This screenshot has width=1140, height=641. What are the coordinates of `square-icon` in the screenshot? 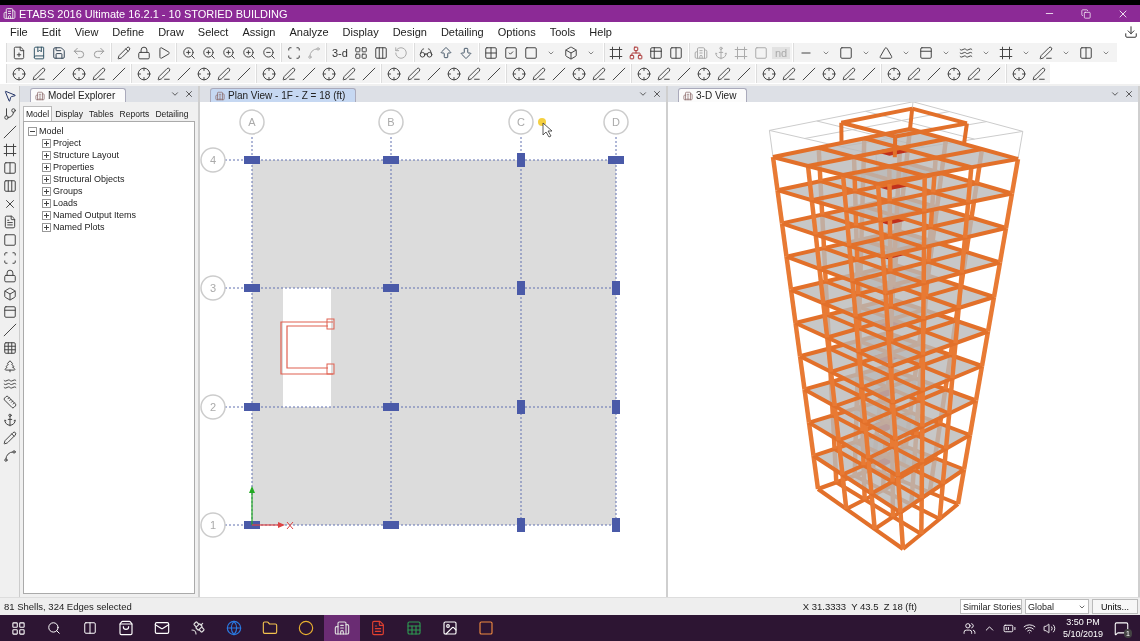 It's located at (9, 240).